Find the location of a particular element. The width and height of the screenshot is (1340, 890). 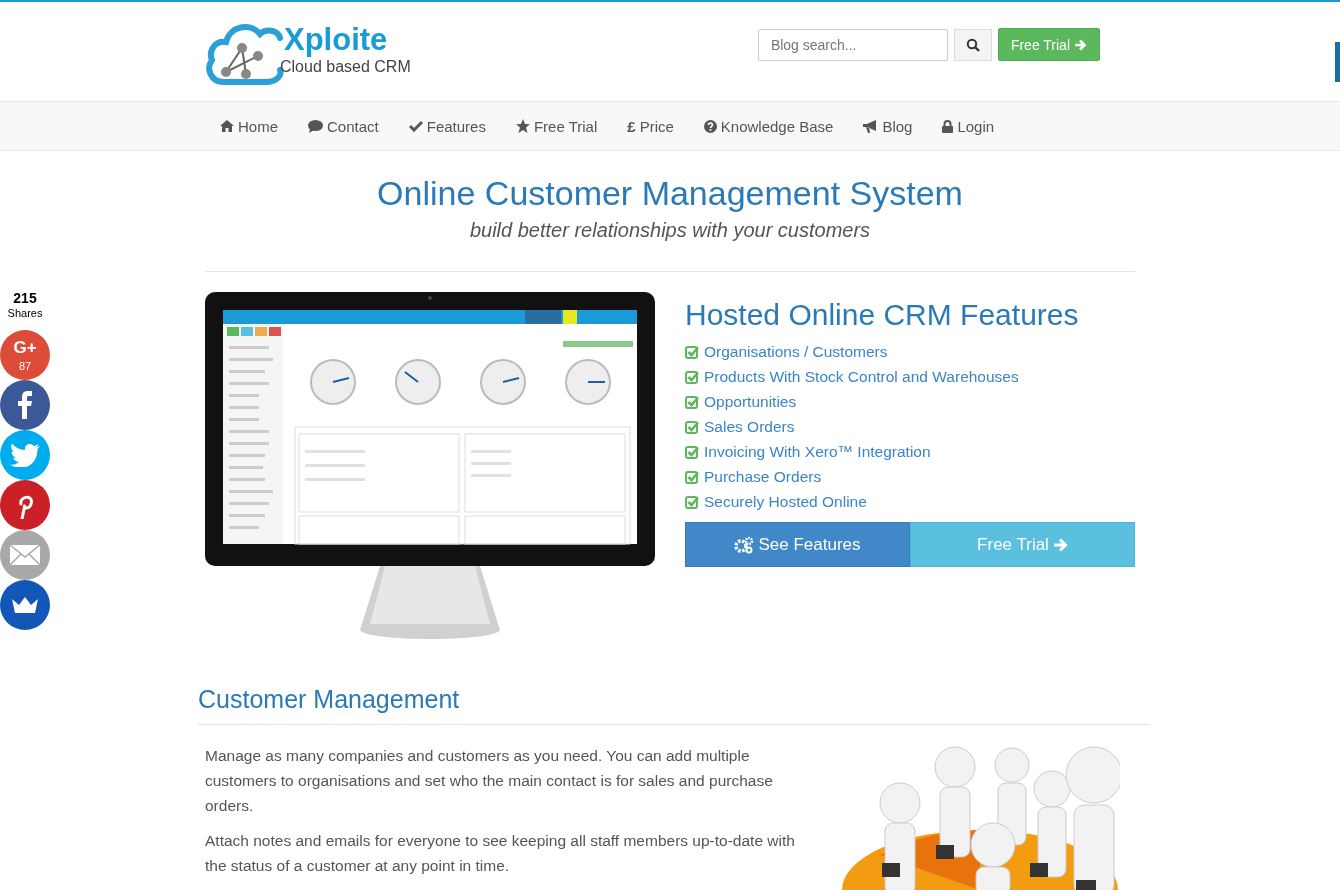

speech-bubble-icon is located at coordinates (315, 126).